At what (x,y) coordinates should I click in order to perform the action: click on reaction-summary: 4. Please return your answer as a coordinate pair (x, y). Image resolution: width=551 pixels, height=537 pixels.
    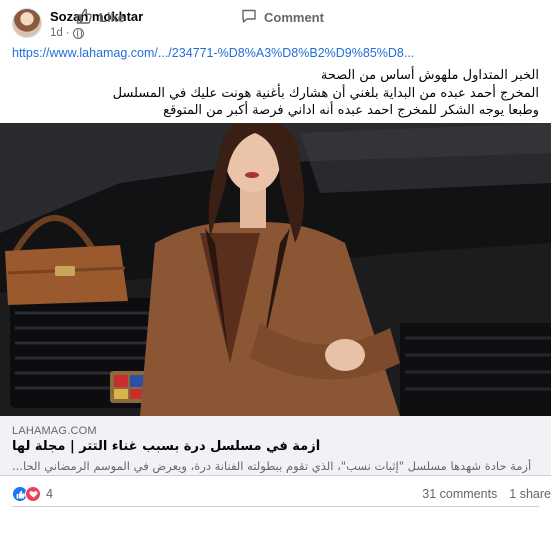
    Looking at the image, I should click on (32, 494).